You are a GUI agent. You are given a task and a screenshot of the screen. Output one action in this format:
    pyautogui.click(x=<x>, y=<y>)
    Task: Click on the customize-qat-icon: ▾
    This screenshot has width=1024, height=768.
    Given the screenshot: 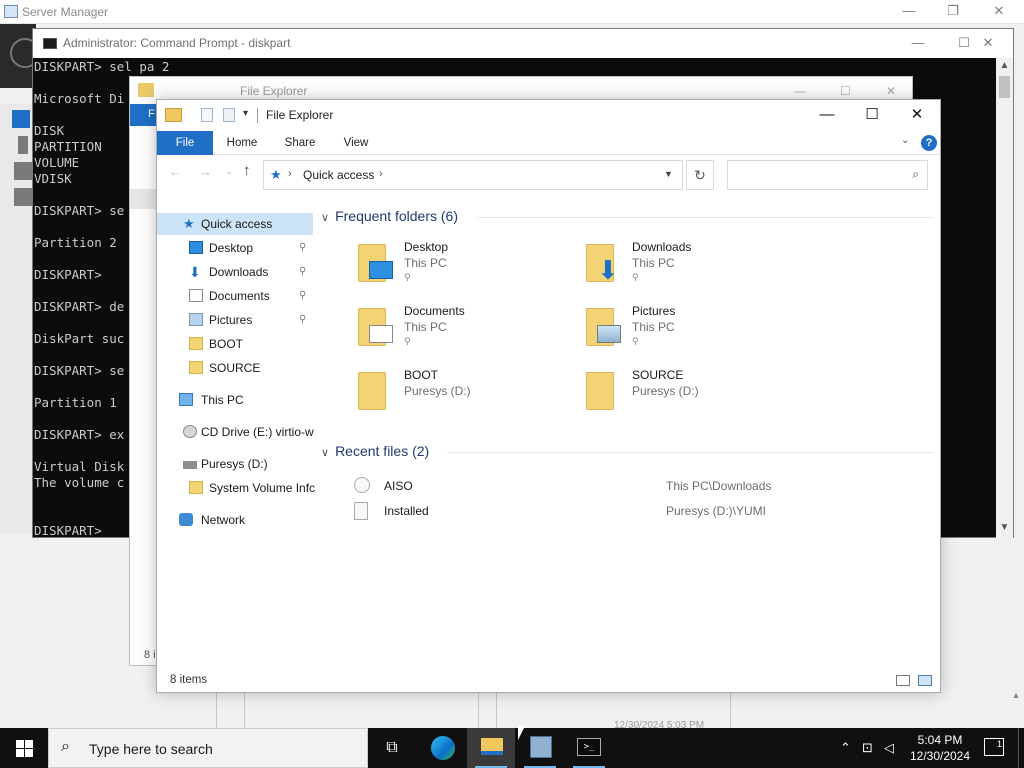 What is the action you would take?
    pyautogui.click(x=245, y=113)
    